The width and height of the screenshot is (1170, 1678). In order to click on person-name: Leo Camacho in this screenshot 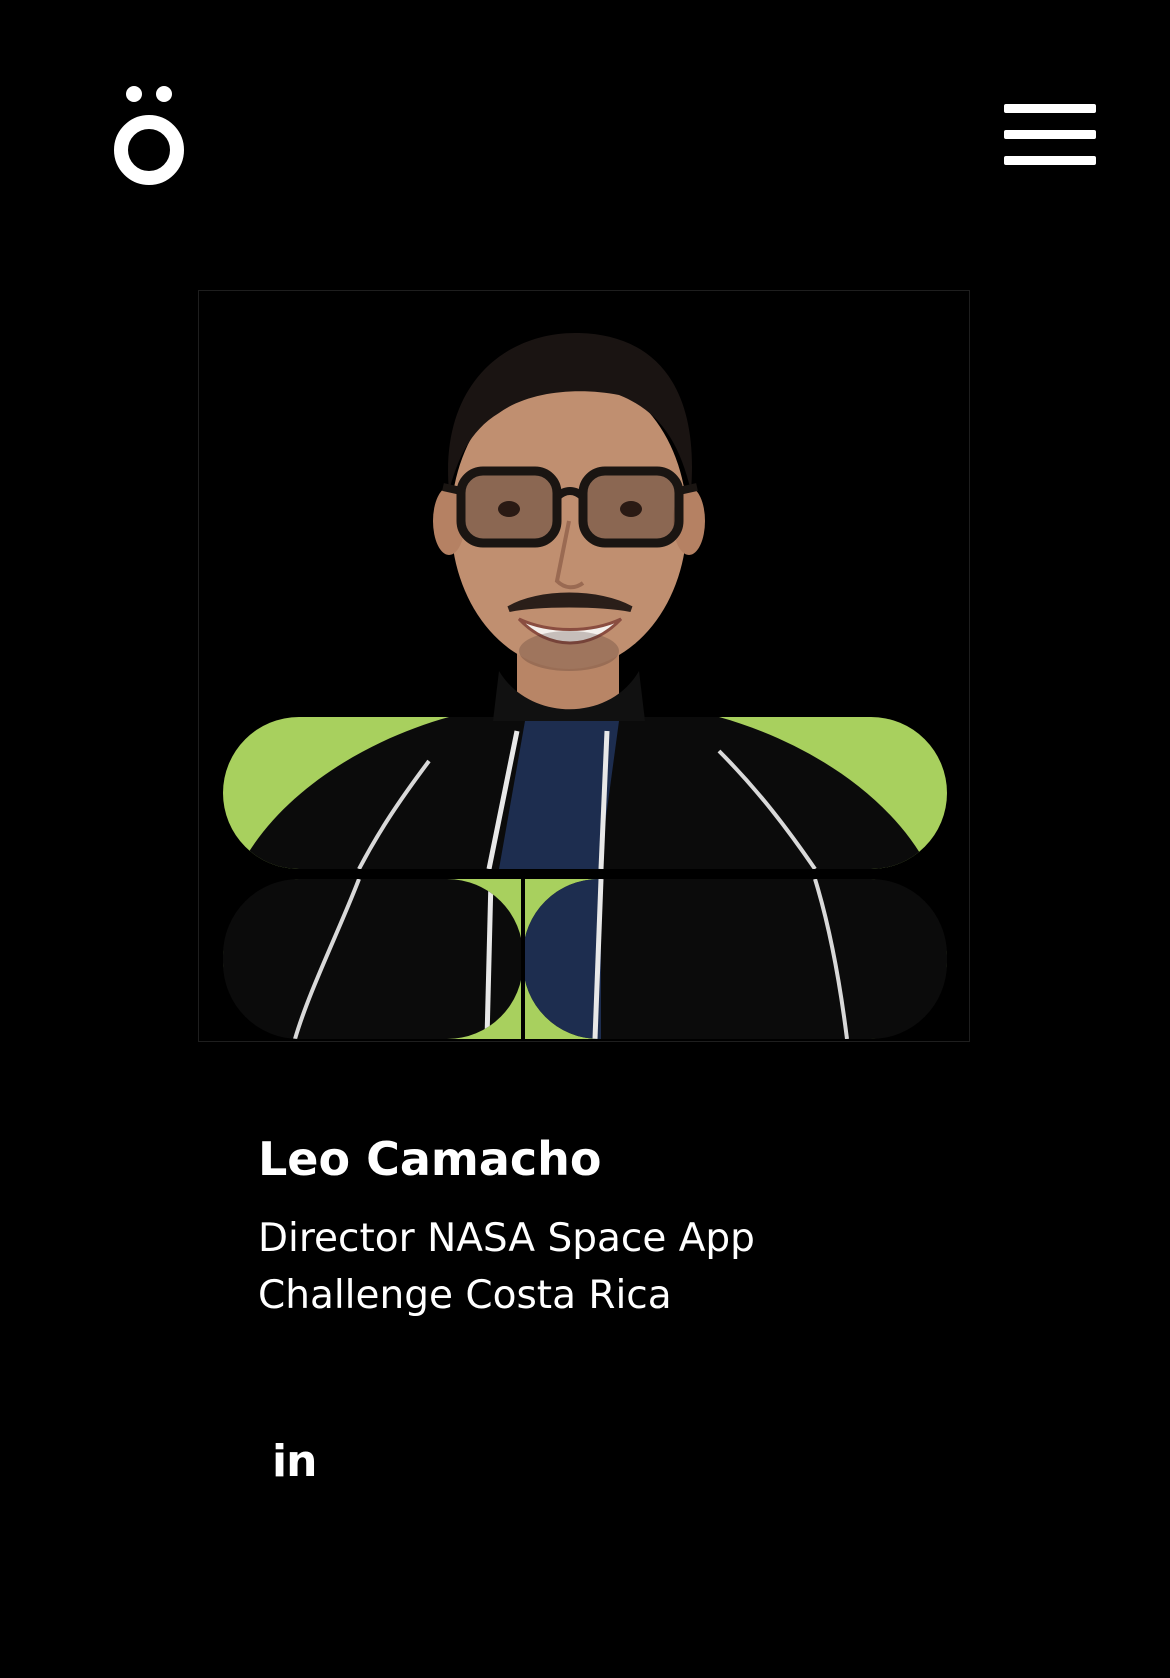, I will do `click(430, 1159)`.